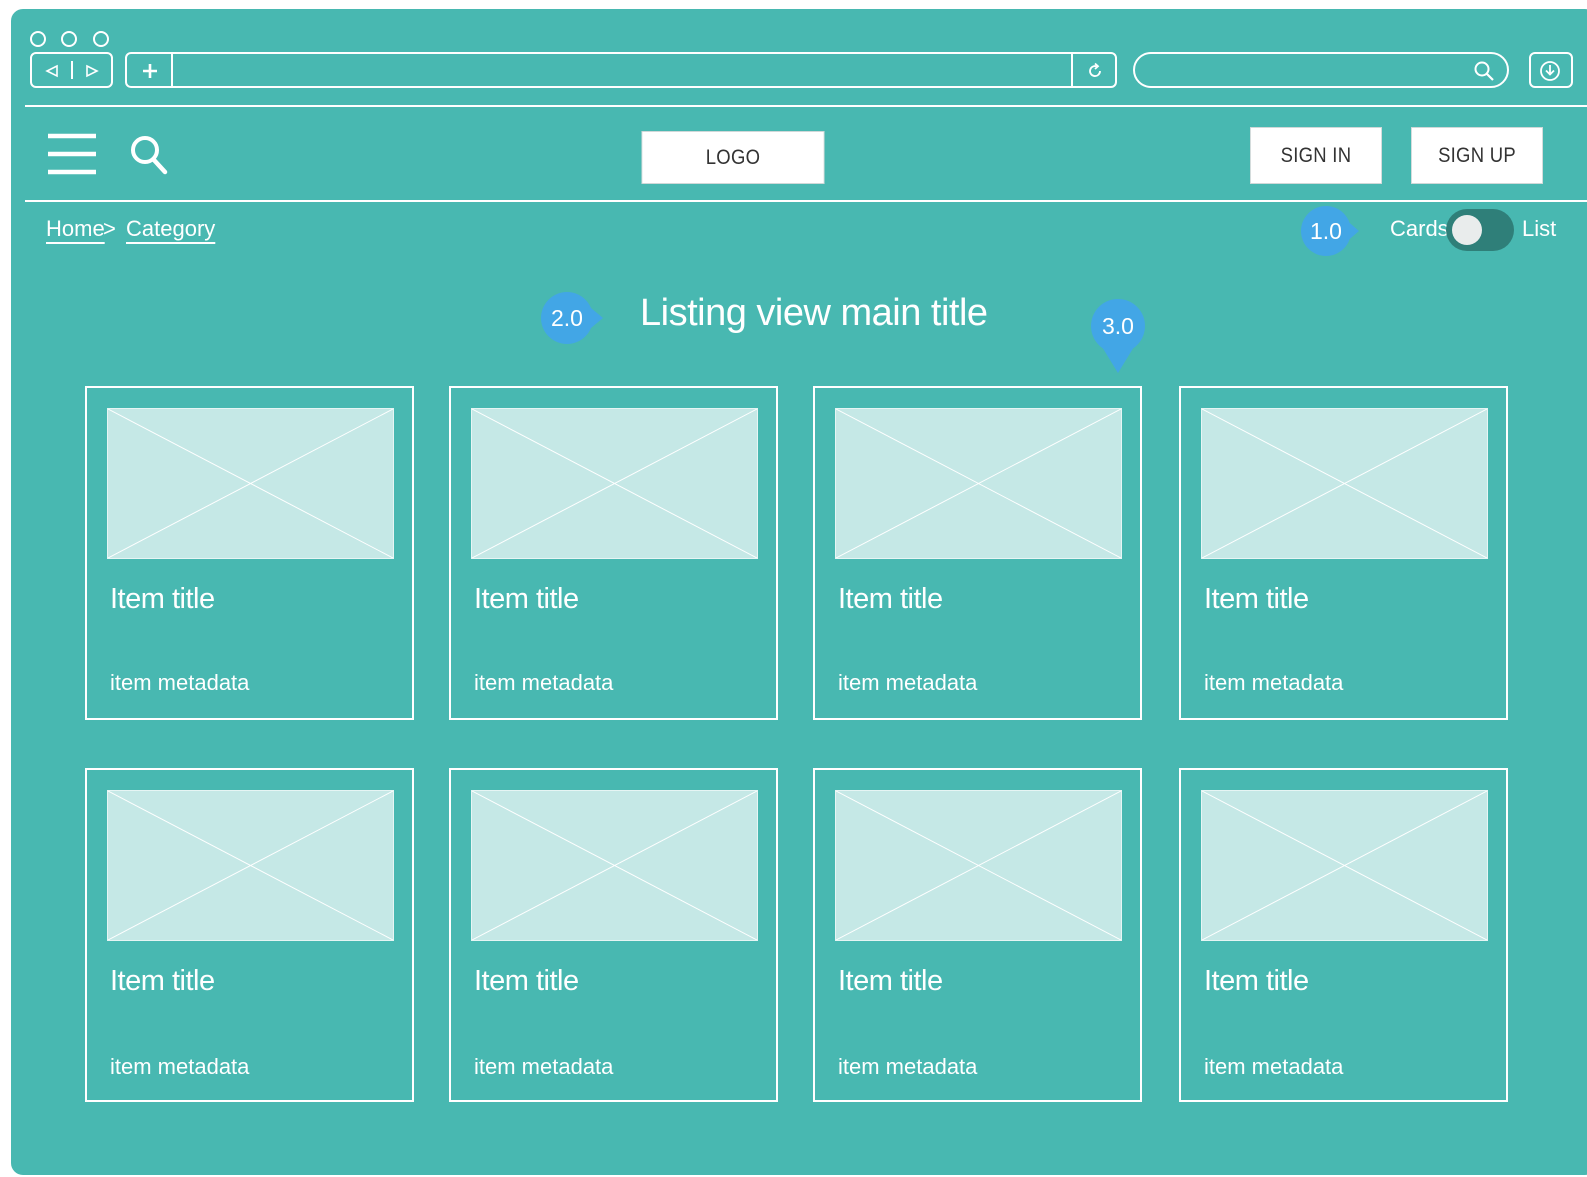 The image size is (1587, 1177). Describe the element at coordinates (1419, 229) in the screenshot. I see `toggle-cards-label: Cards` at that location.